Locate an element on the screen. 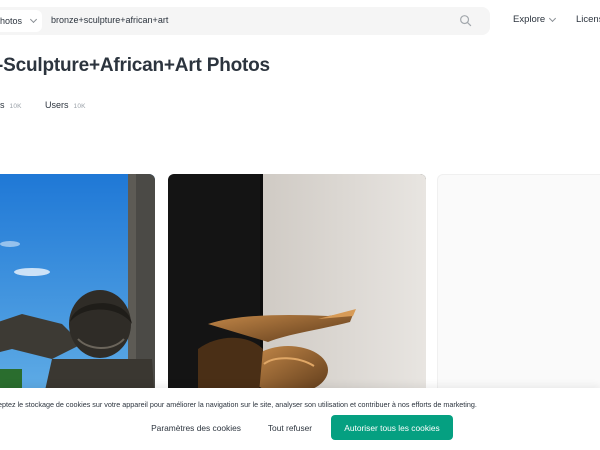  tab-users: Users 10K is located at coordinates (65, 105).